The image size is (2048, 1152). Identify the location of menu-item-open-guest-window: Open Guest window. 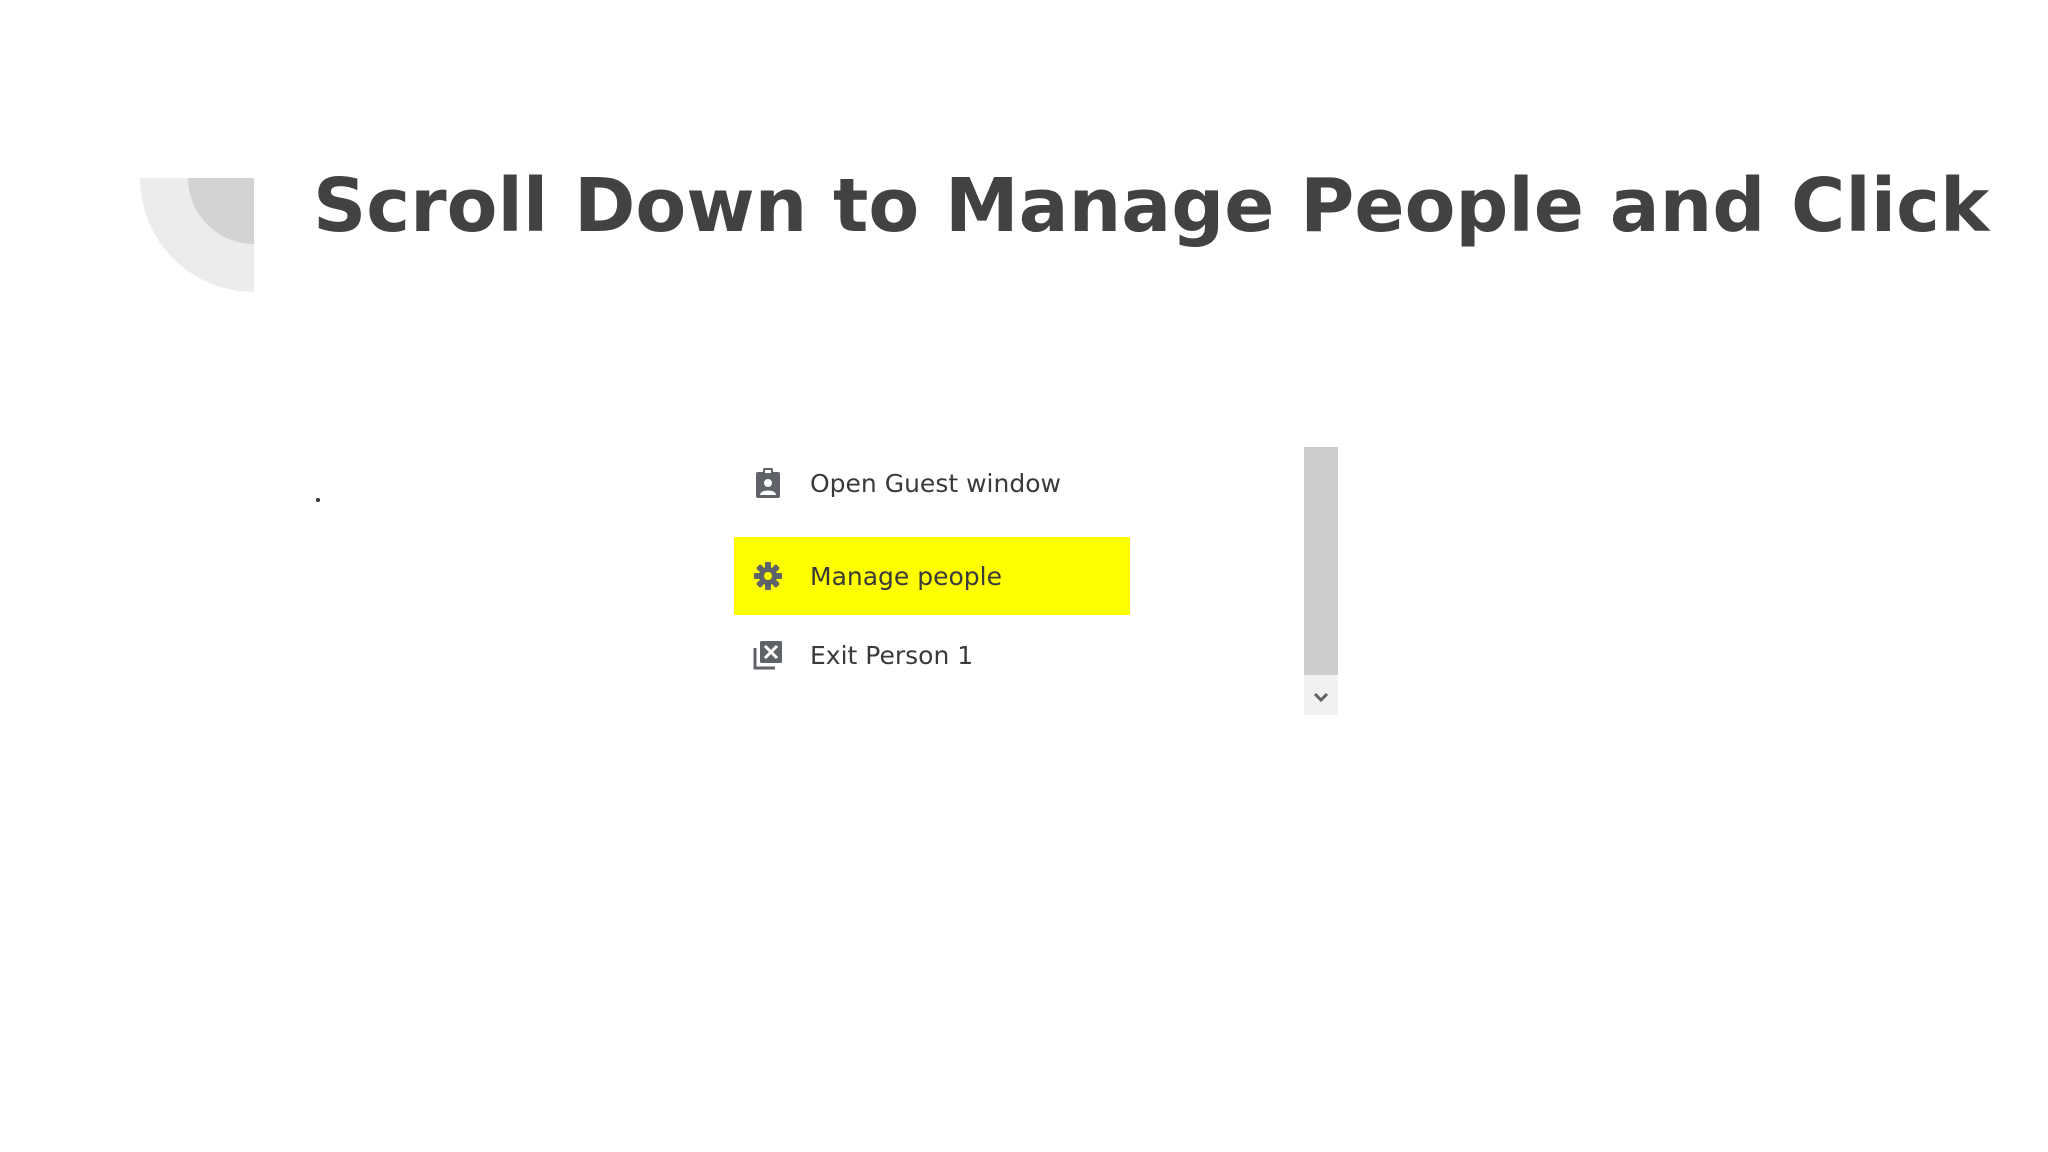
(932, 483).